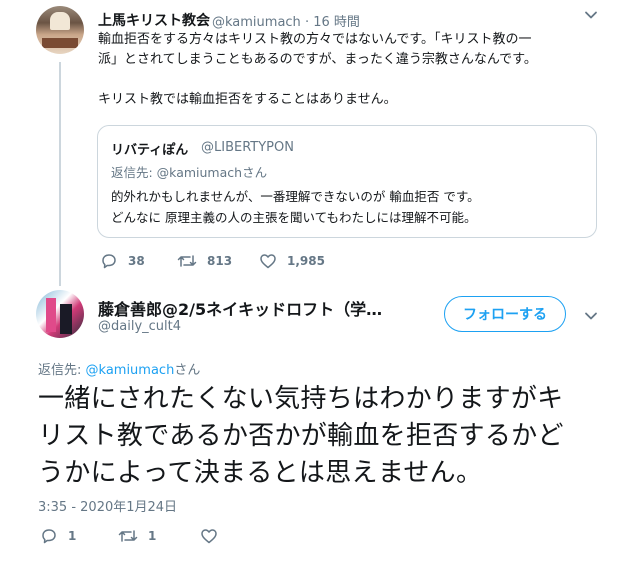 This screenshot has height=570, width=636. Describe the element at coordinates (301, 399) in the screenshot. I see `tweet-text-line: 一緒にされたくない気持ちはわかりますがキ` at that location.